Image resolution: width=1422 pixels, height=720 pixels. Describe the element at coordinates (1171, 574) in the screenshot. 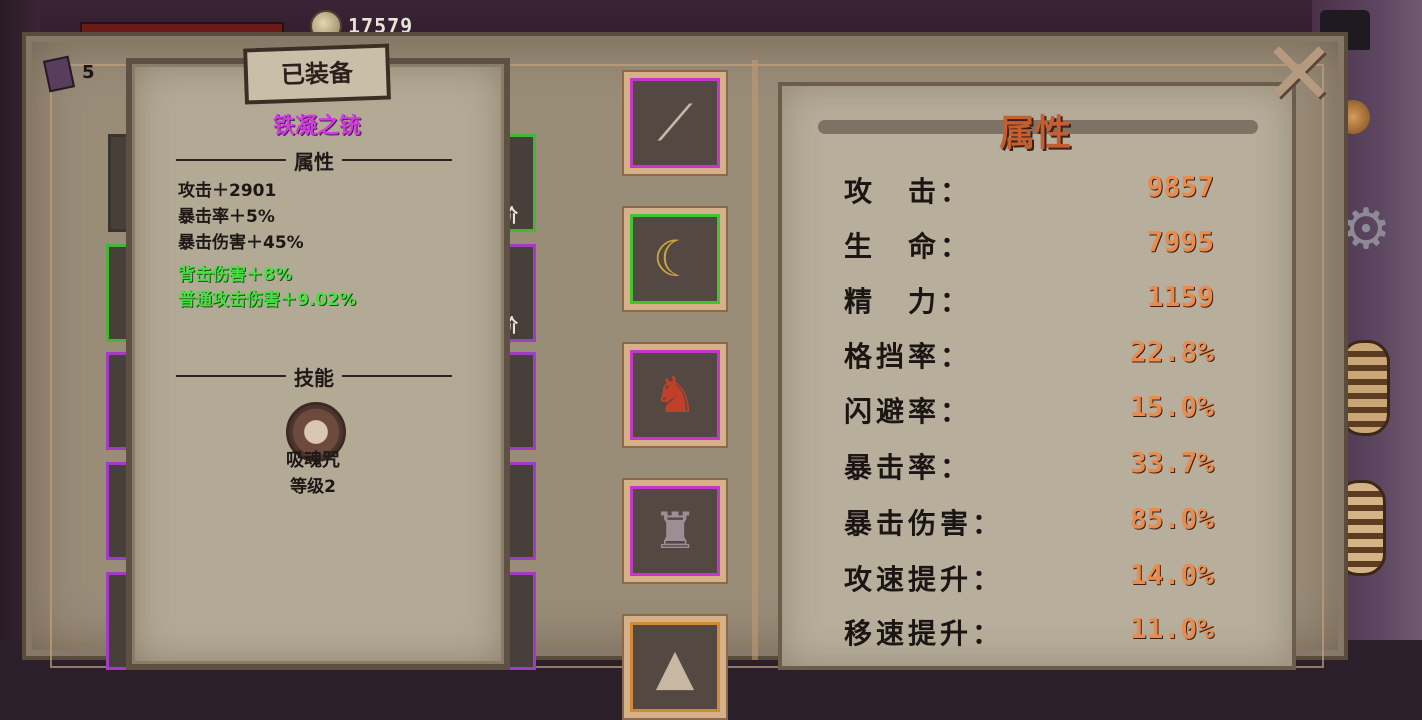

I see `attr-value: 14.0%` at that location.